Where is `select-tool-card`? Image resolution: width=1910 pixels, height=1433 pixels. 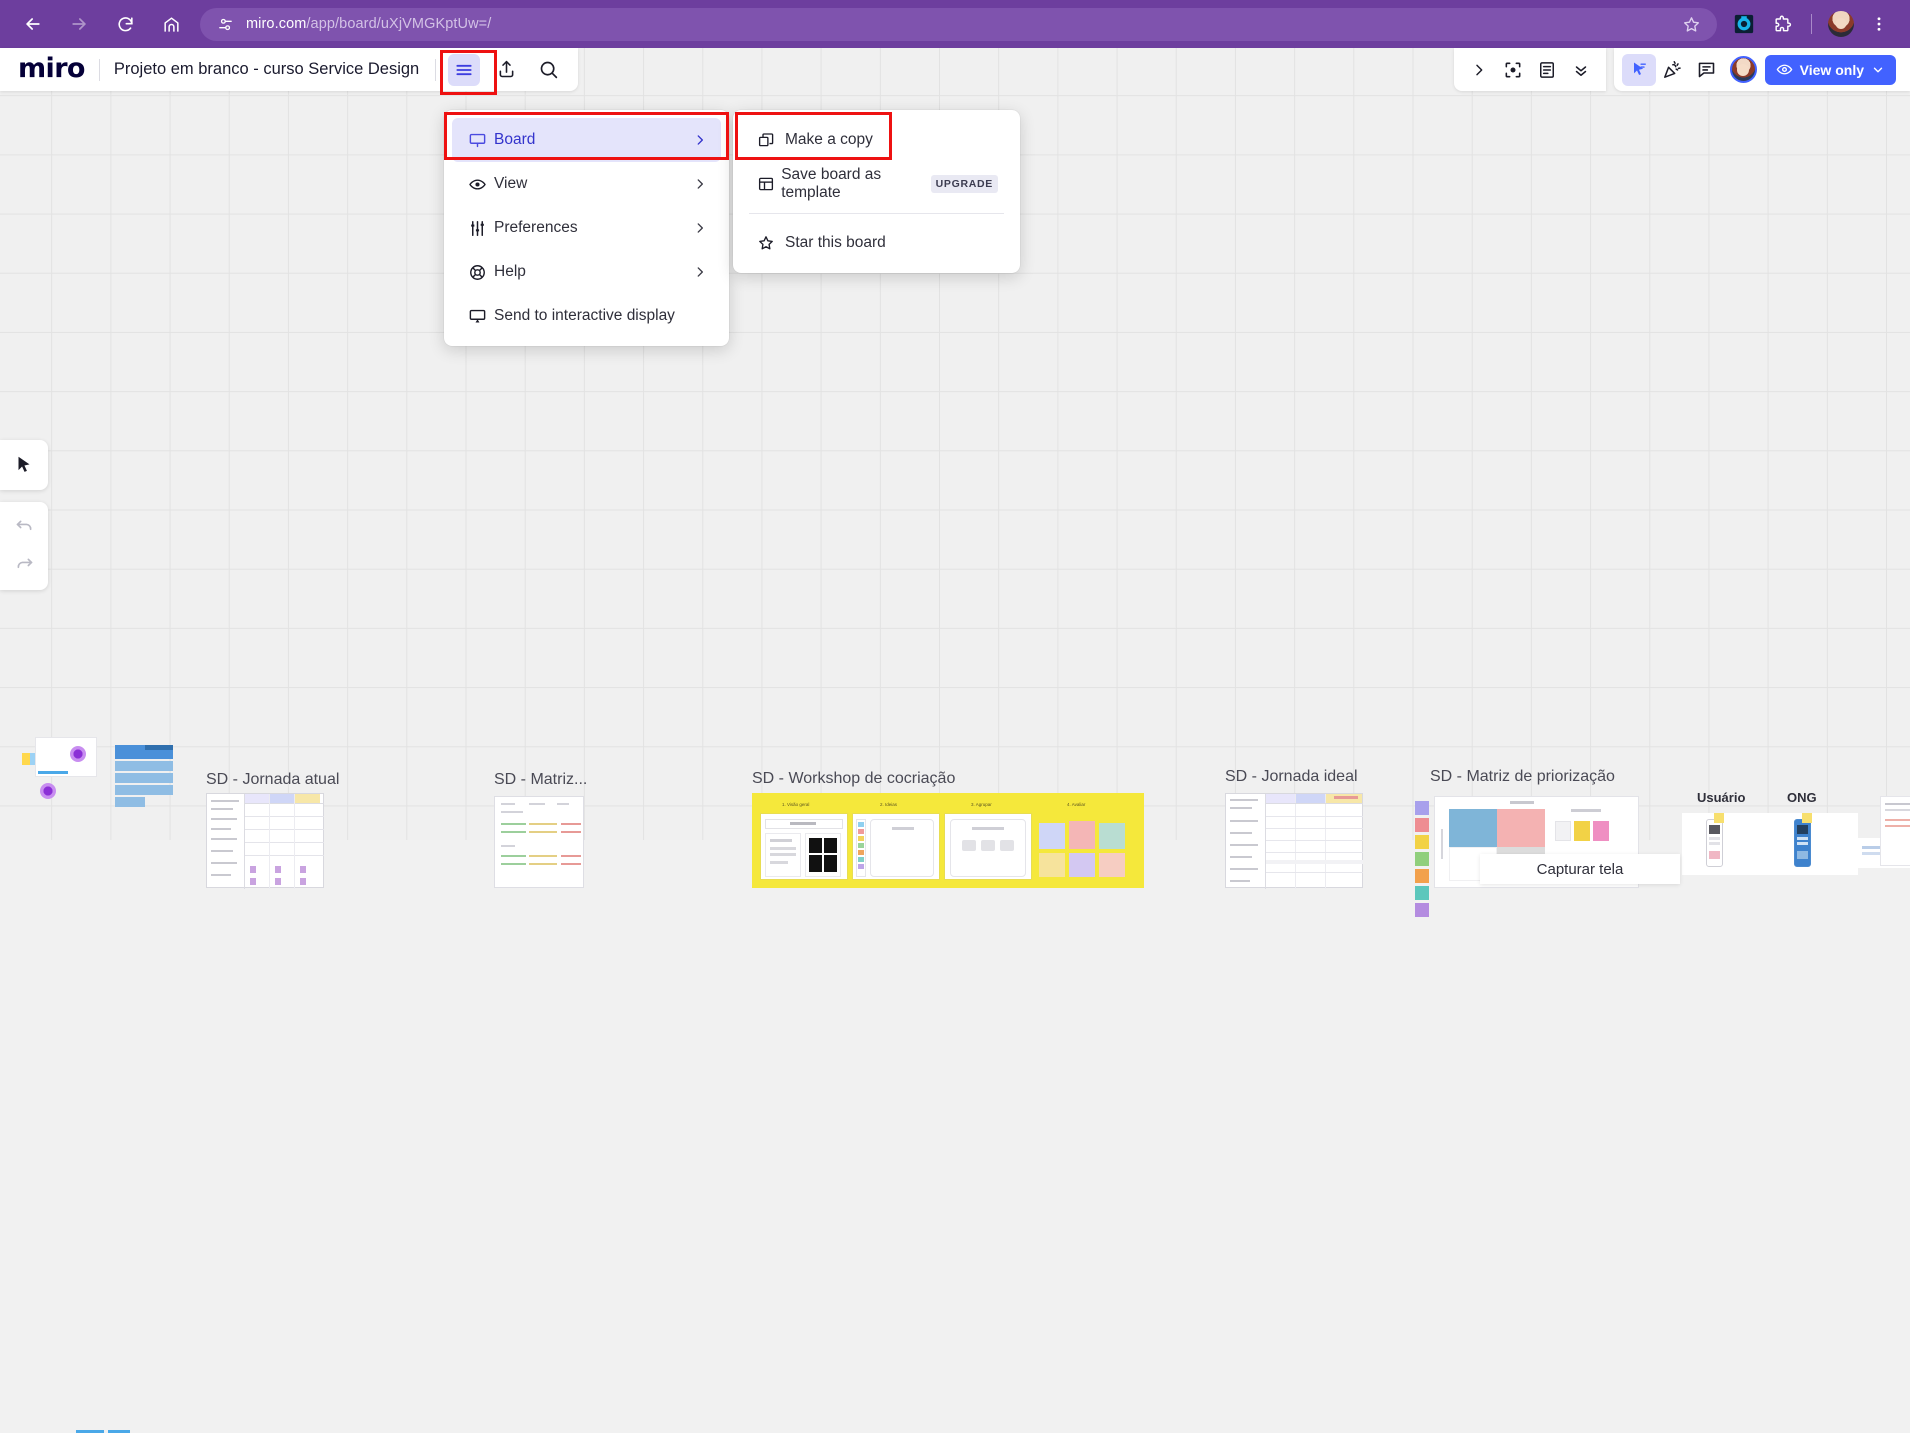 select-tool-card is located at coordinates (24, 465).